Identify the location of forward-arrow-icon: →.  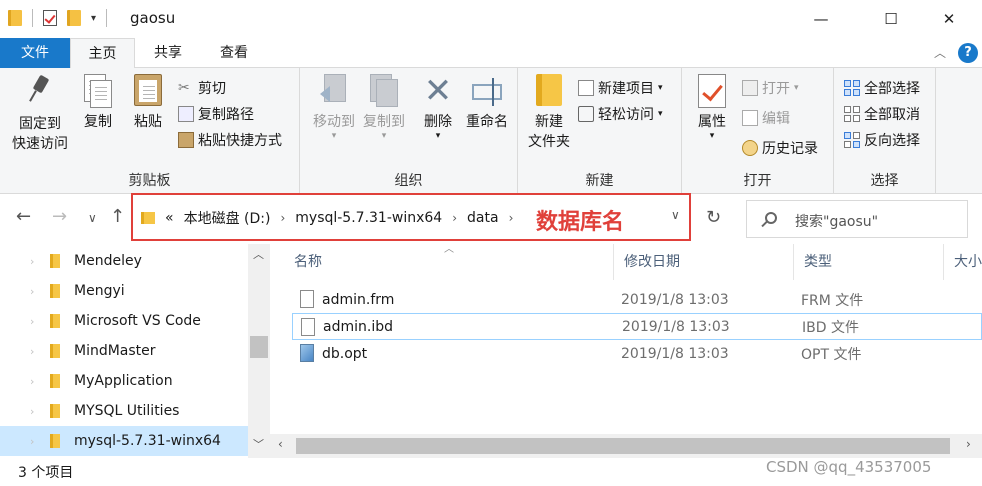
(59, 216).